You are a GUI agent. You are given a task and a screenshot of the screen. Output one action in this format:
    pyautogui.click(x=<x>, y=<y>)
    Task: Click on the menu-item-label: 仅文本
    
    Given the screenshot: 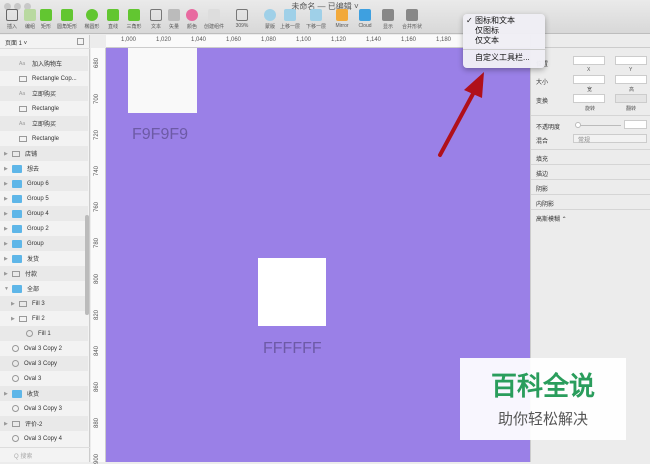 What is the action you would take?
    pyautogui.click(x=487, y=40)
    